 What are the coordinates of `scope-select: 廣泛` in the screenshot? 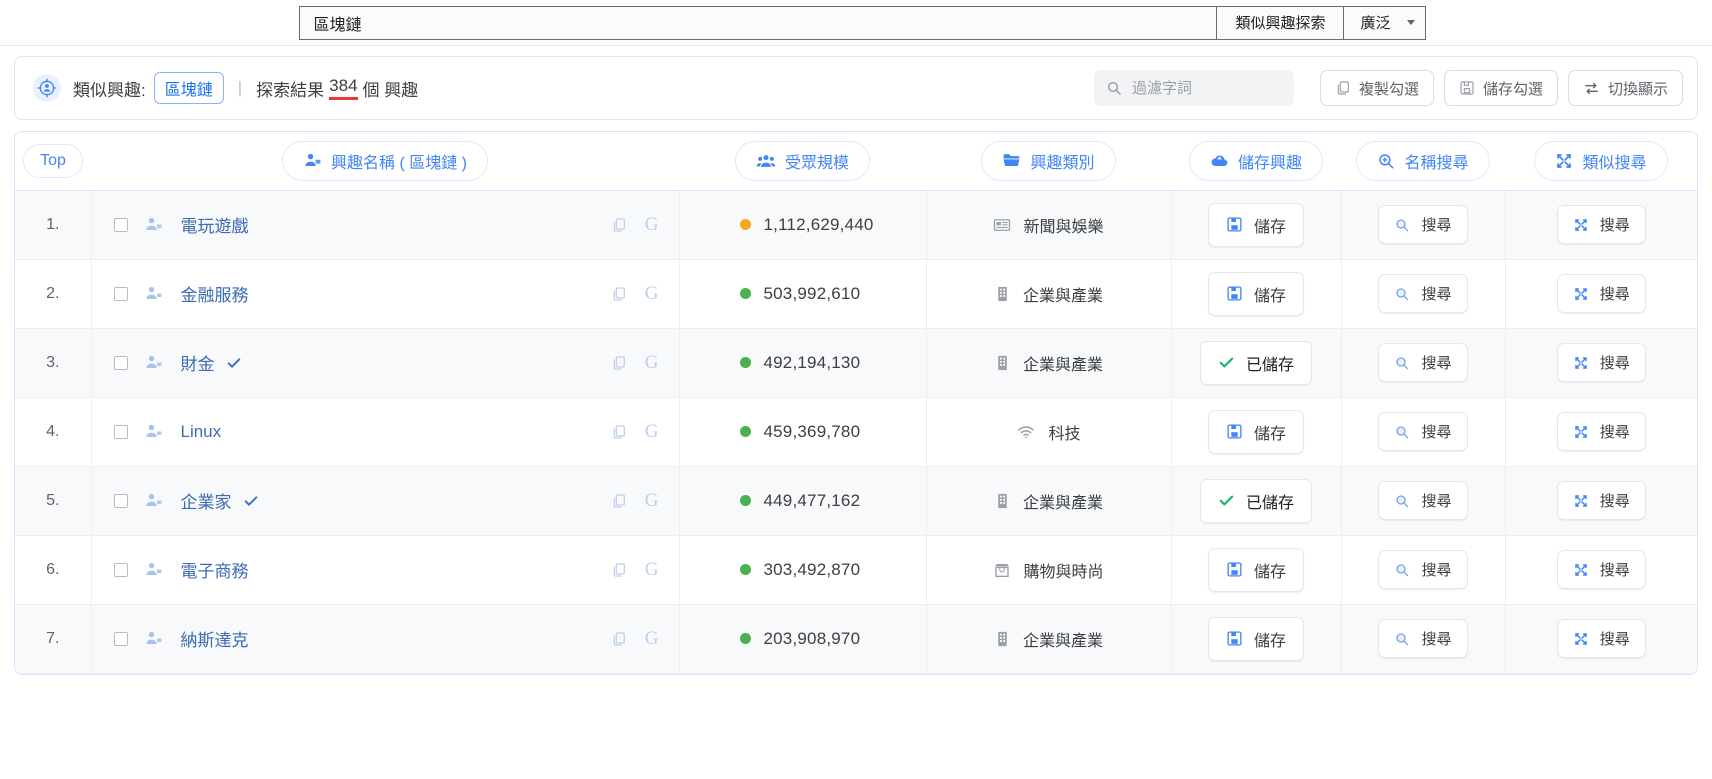 It's located at (1384, 22).